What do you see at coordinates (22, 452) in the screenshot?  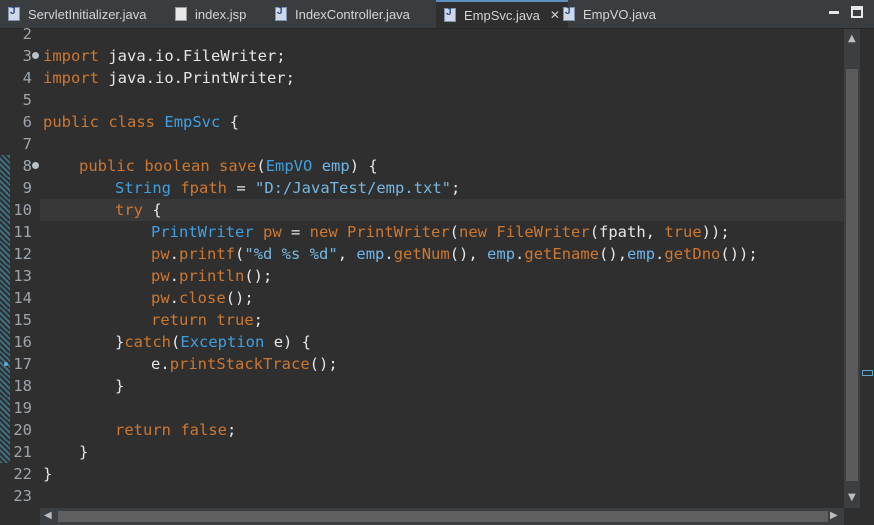 I see `line-number: 21` at bounding box center [22, 452].